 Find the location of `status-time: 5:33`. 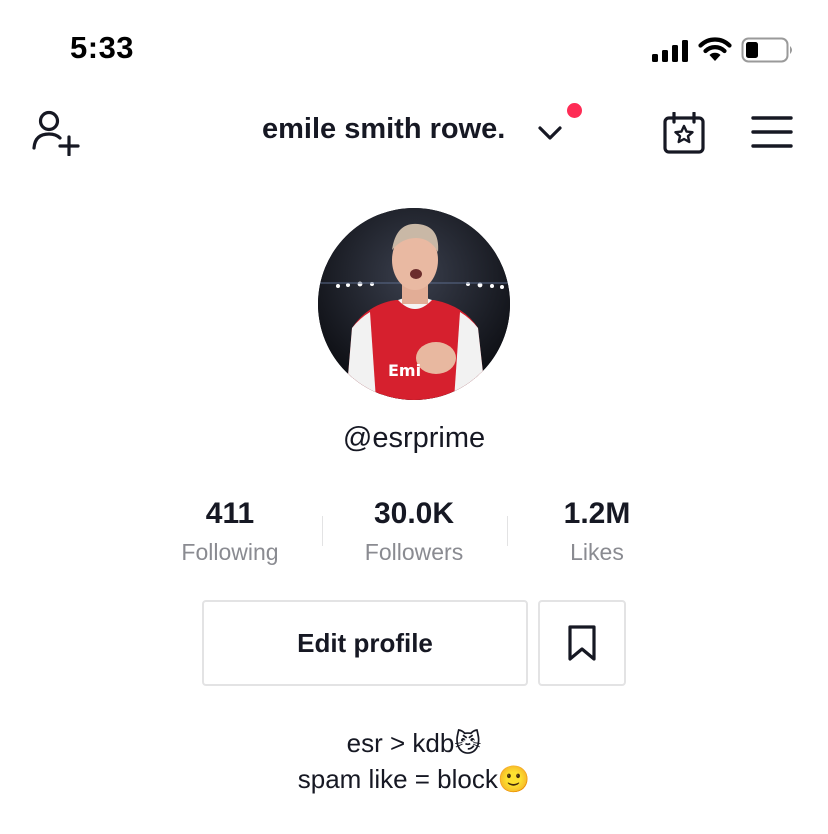

status-time: 5:33 is located at coordinates (102, 47).